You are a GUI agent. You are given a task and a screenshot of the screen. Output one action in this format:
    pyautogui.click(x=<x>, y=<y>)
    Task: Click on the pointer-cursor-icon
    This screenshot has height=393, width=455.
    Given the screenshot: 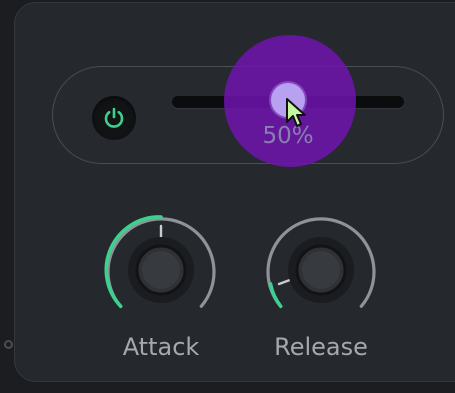 What is the action you would take?
    pyautogui.click(x=296, y=112)
    